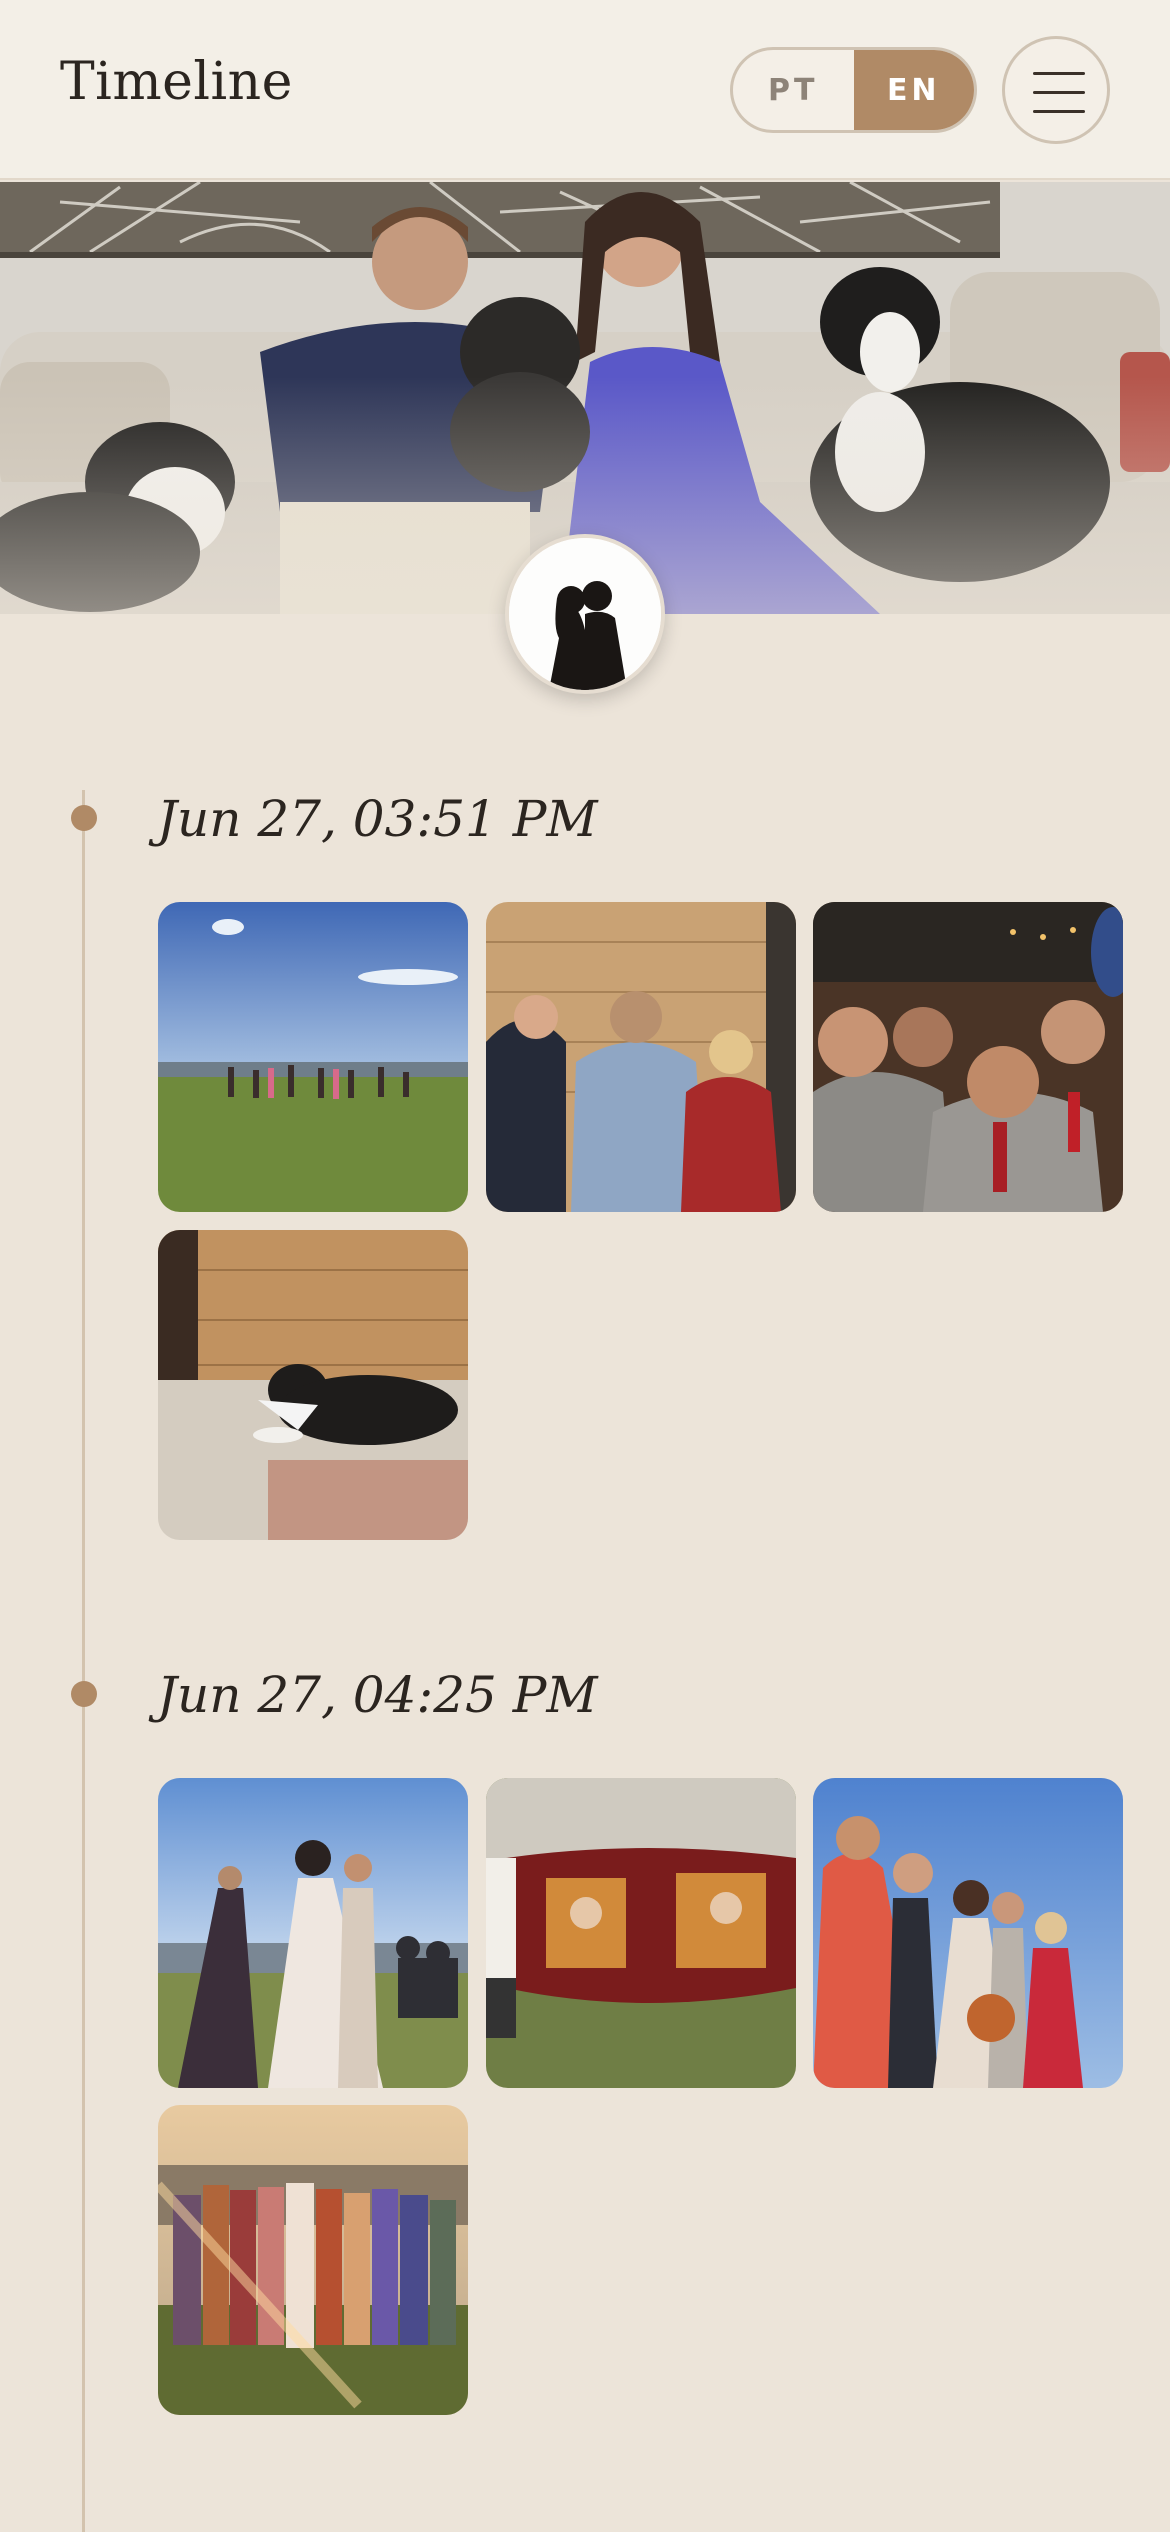 Image resolution: width=1170 pixels, height=2532 pixels. What do you see at coordinates (83, 1661) in the screenshot?
I see `timeline-line` at bounding box center [83, 1661].